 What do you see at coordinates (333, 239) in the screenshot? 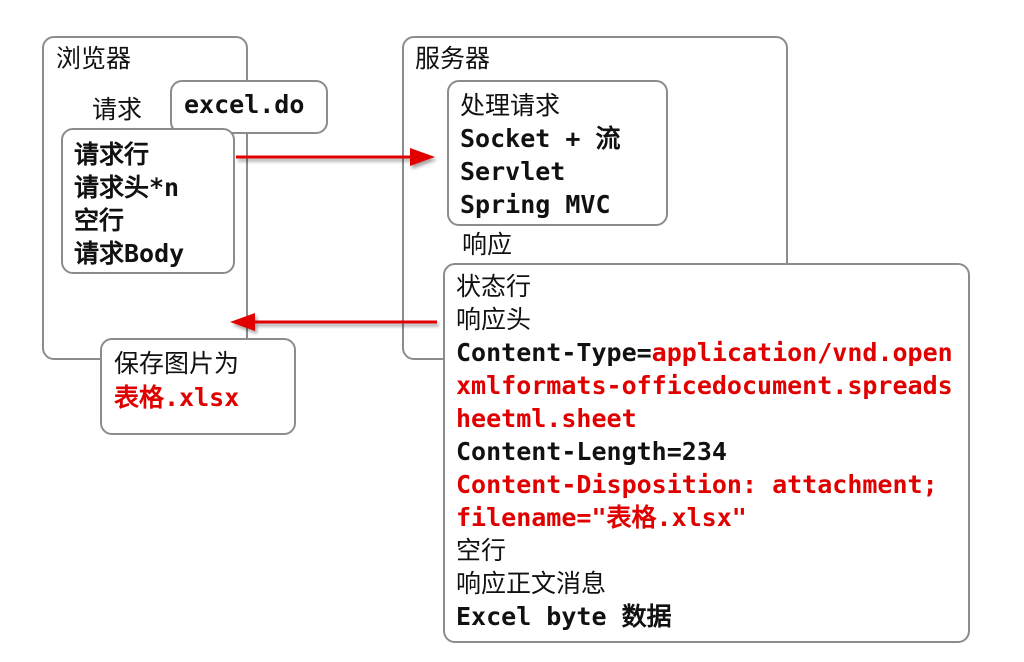
I see `arrows-layer` at bounding box center [333, 239].